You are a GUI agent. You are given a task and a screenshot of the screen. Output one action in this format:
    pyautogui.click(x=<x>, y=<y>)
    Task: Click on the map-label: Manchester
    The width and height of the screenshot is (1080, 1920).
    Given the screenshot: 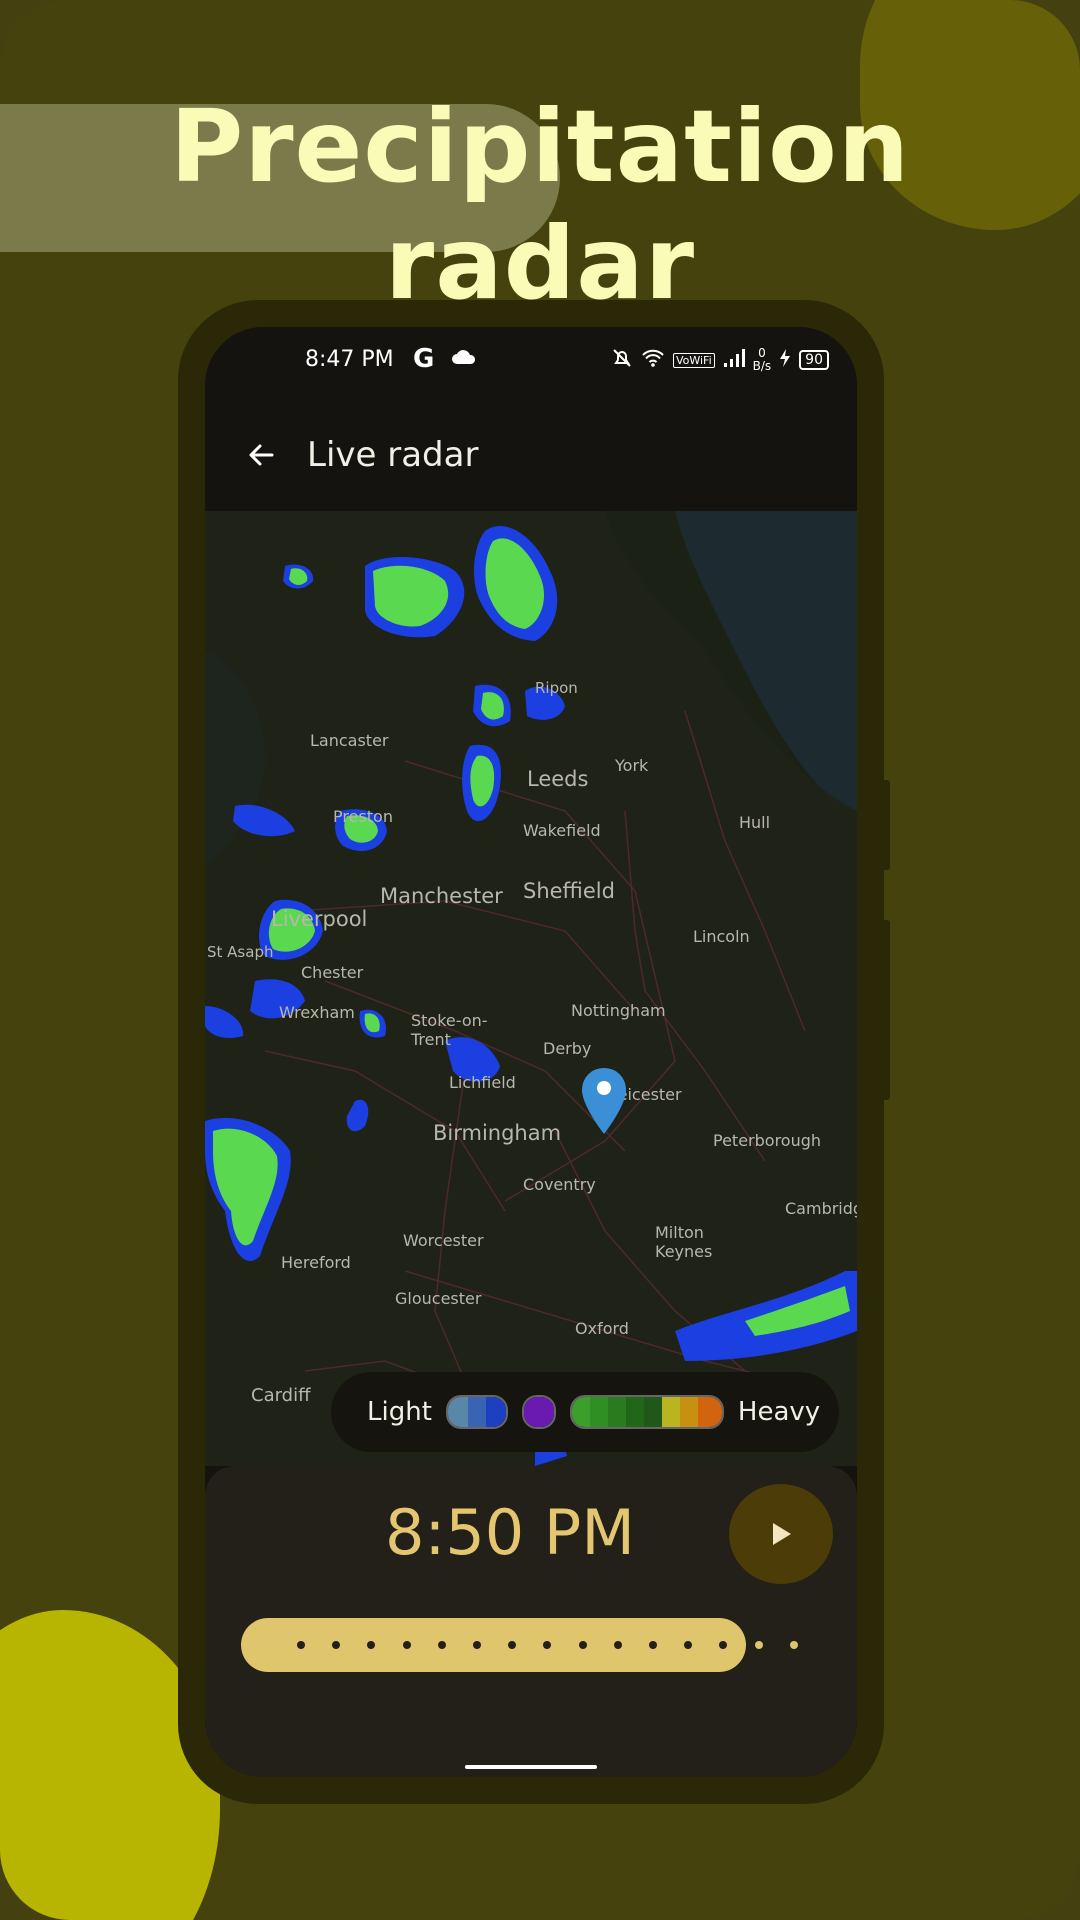 What is the action you would take?
    pyautogui.click(x=441, y=896)
    